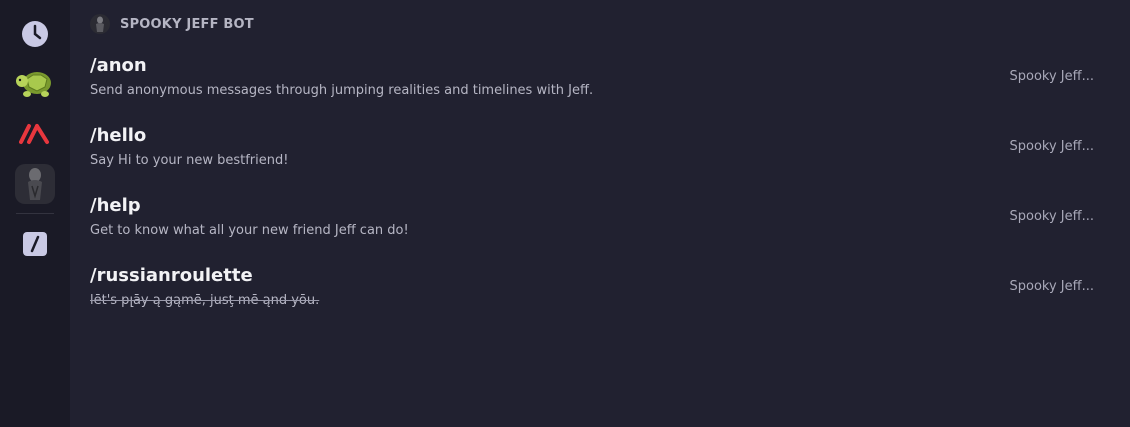 The height and width of the screenshot is (427, 1130). I want to click on command-name: /hello, so click(118, 135).